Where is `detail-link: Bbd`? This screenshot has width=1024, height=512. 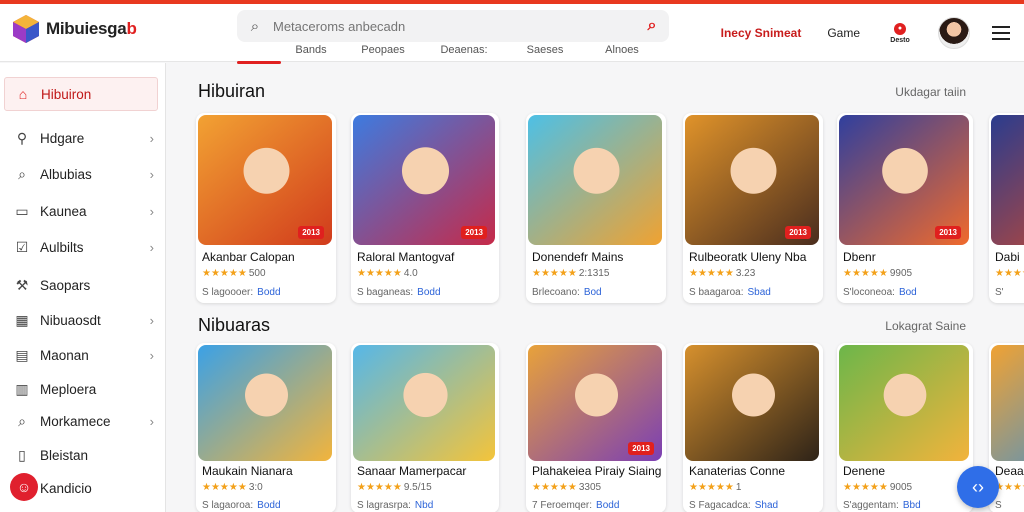
detail-link: Bbd is located at coordinates (912, 505).